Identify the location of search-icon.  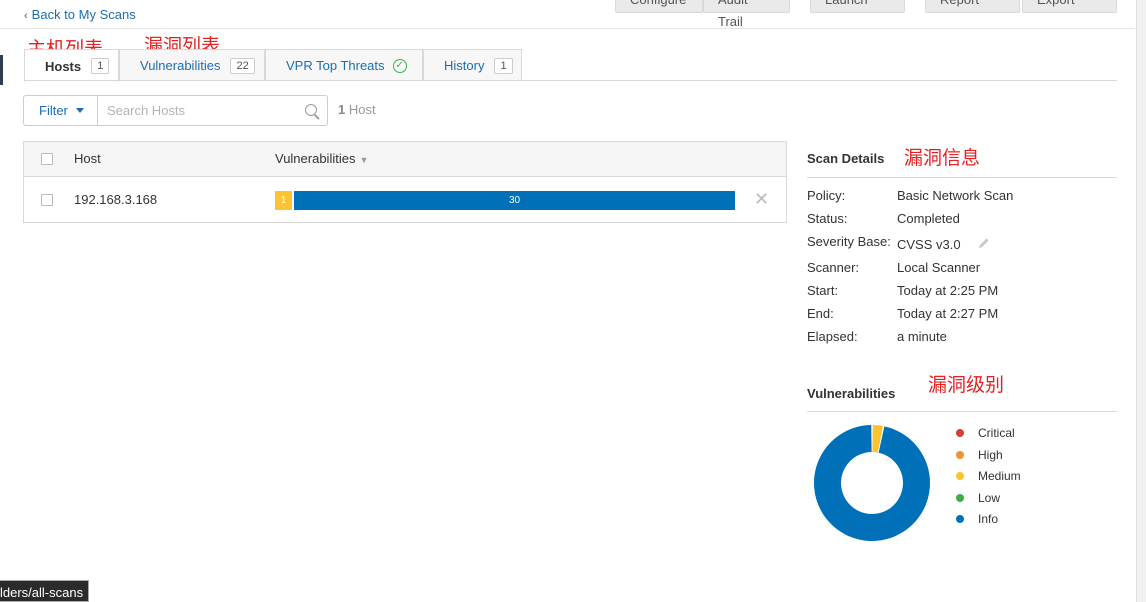
(311, 110).